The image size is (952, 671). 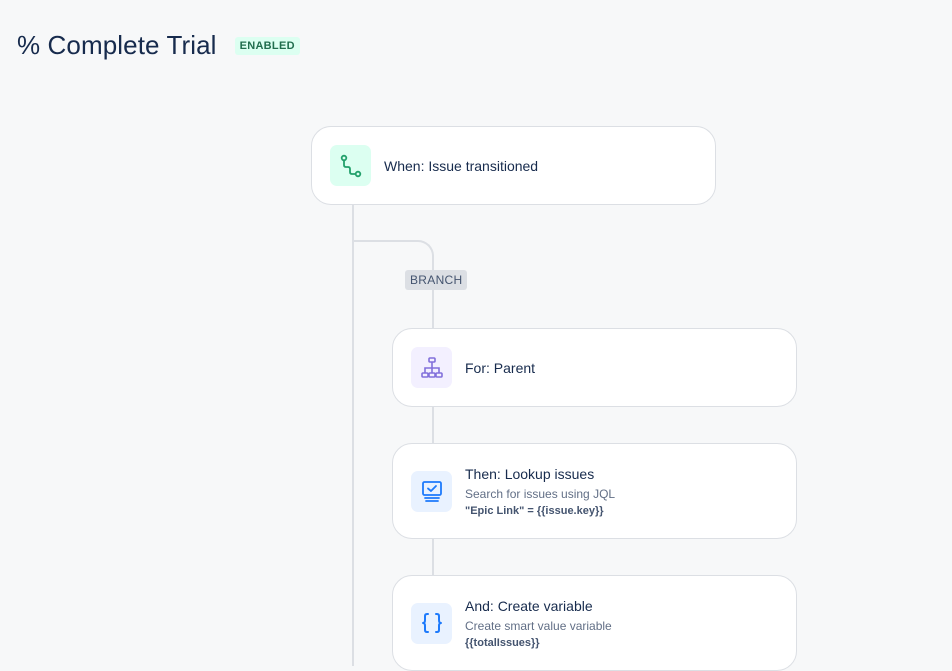 I want to click on create-variable-subtitle: Create smart value variable, so click(x=538, y=625).